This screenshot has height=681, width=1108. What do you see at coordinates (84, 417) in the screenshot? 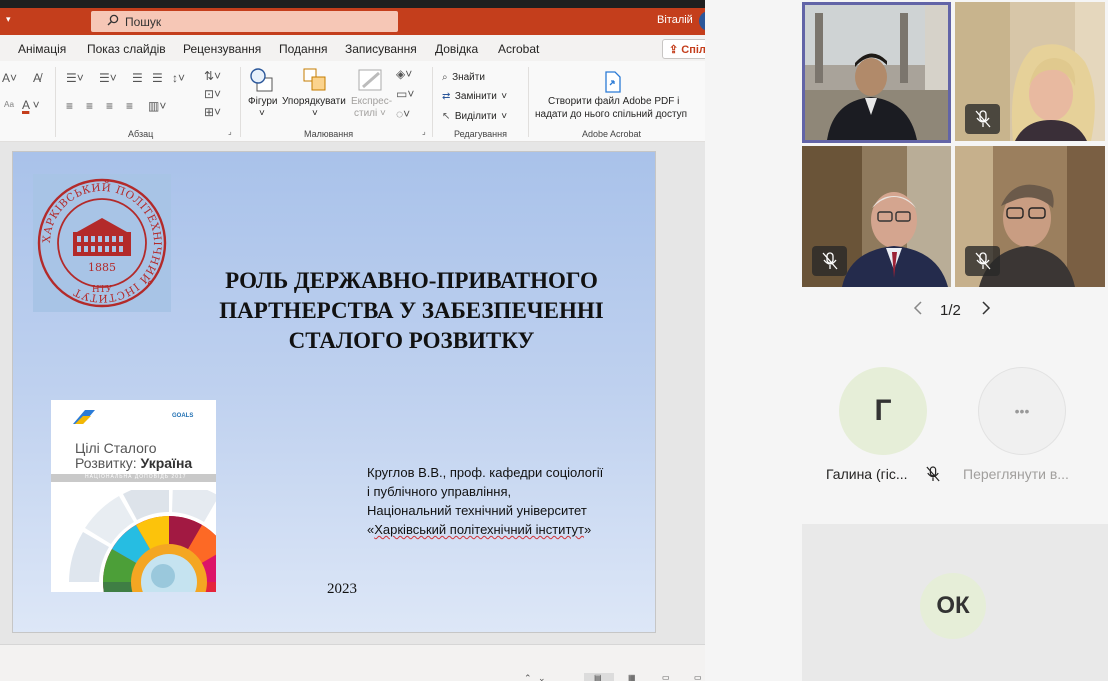
I see `undp-logo-icon` at bounding box center [84, 417].